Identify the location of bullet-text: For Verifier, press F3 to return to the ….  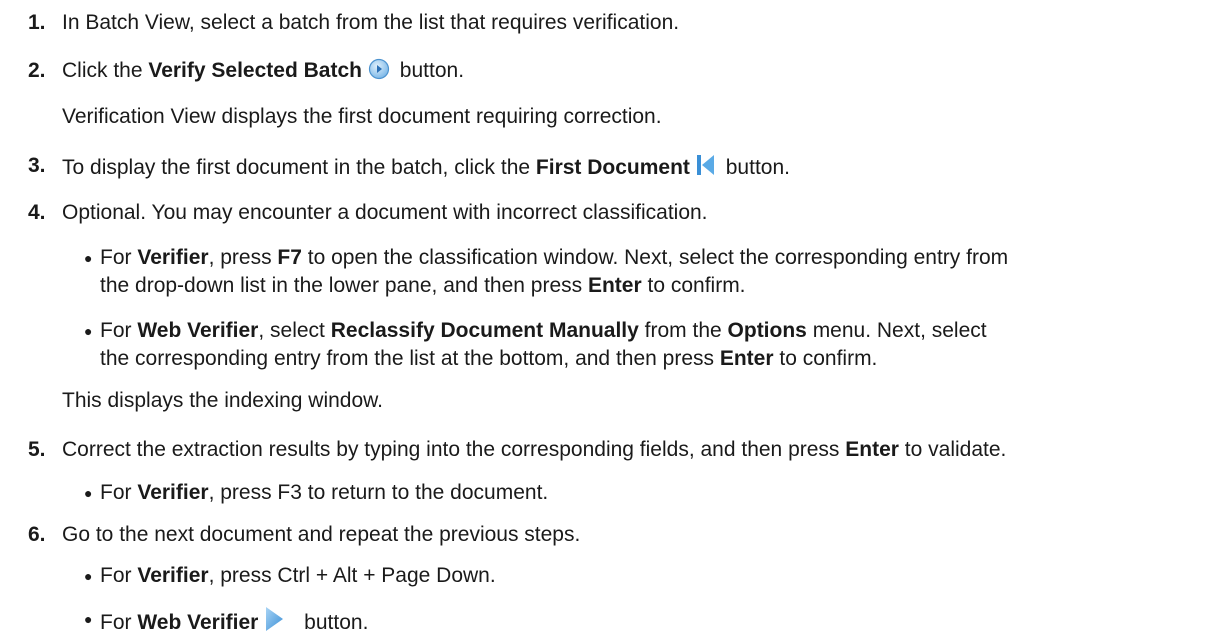
(324, 493).